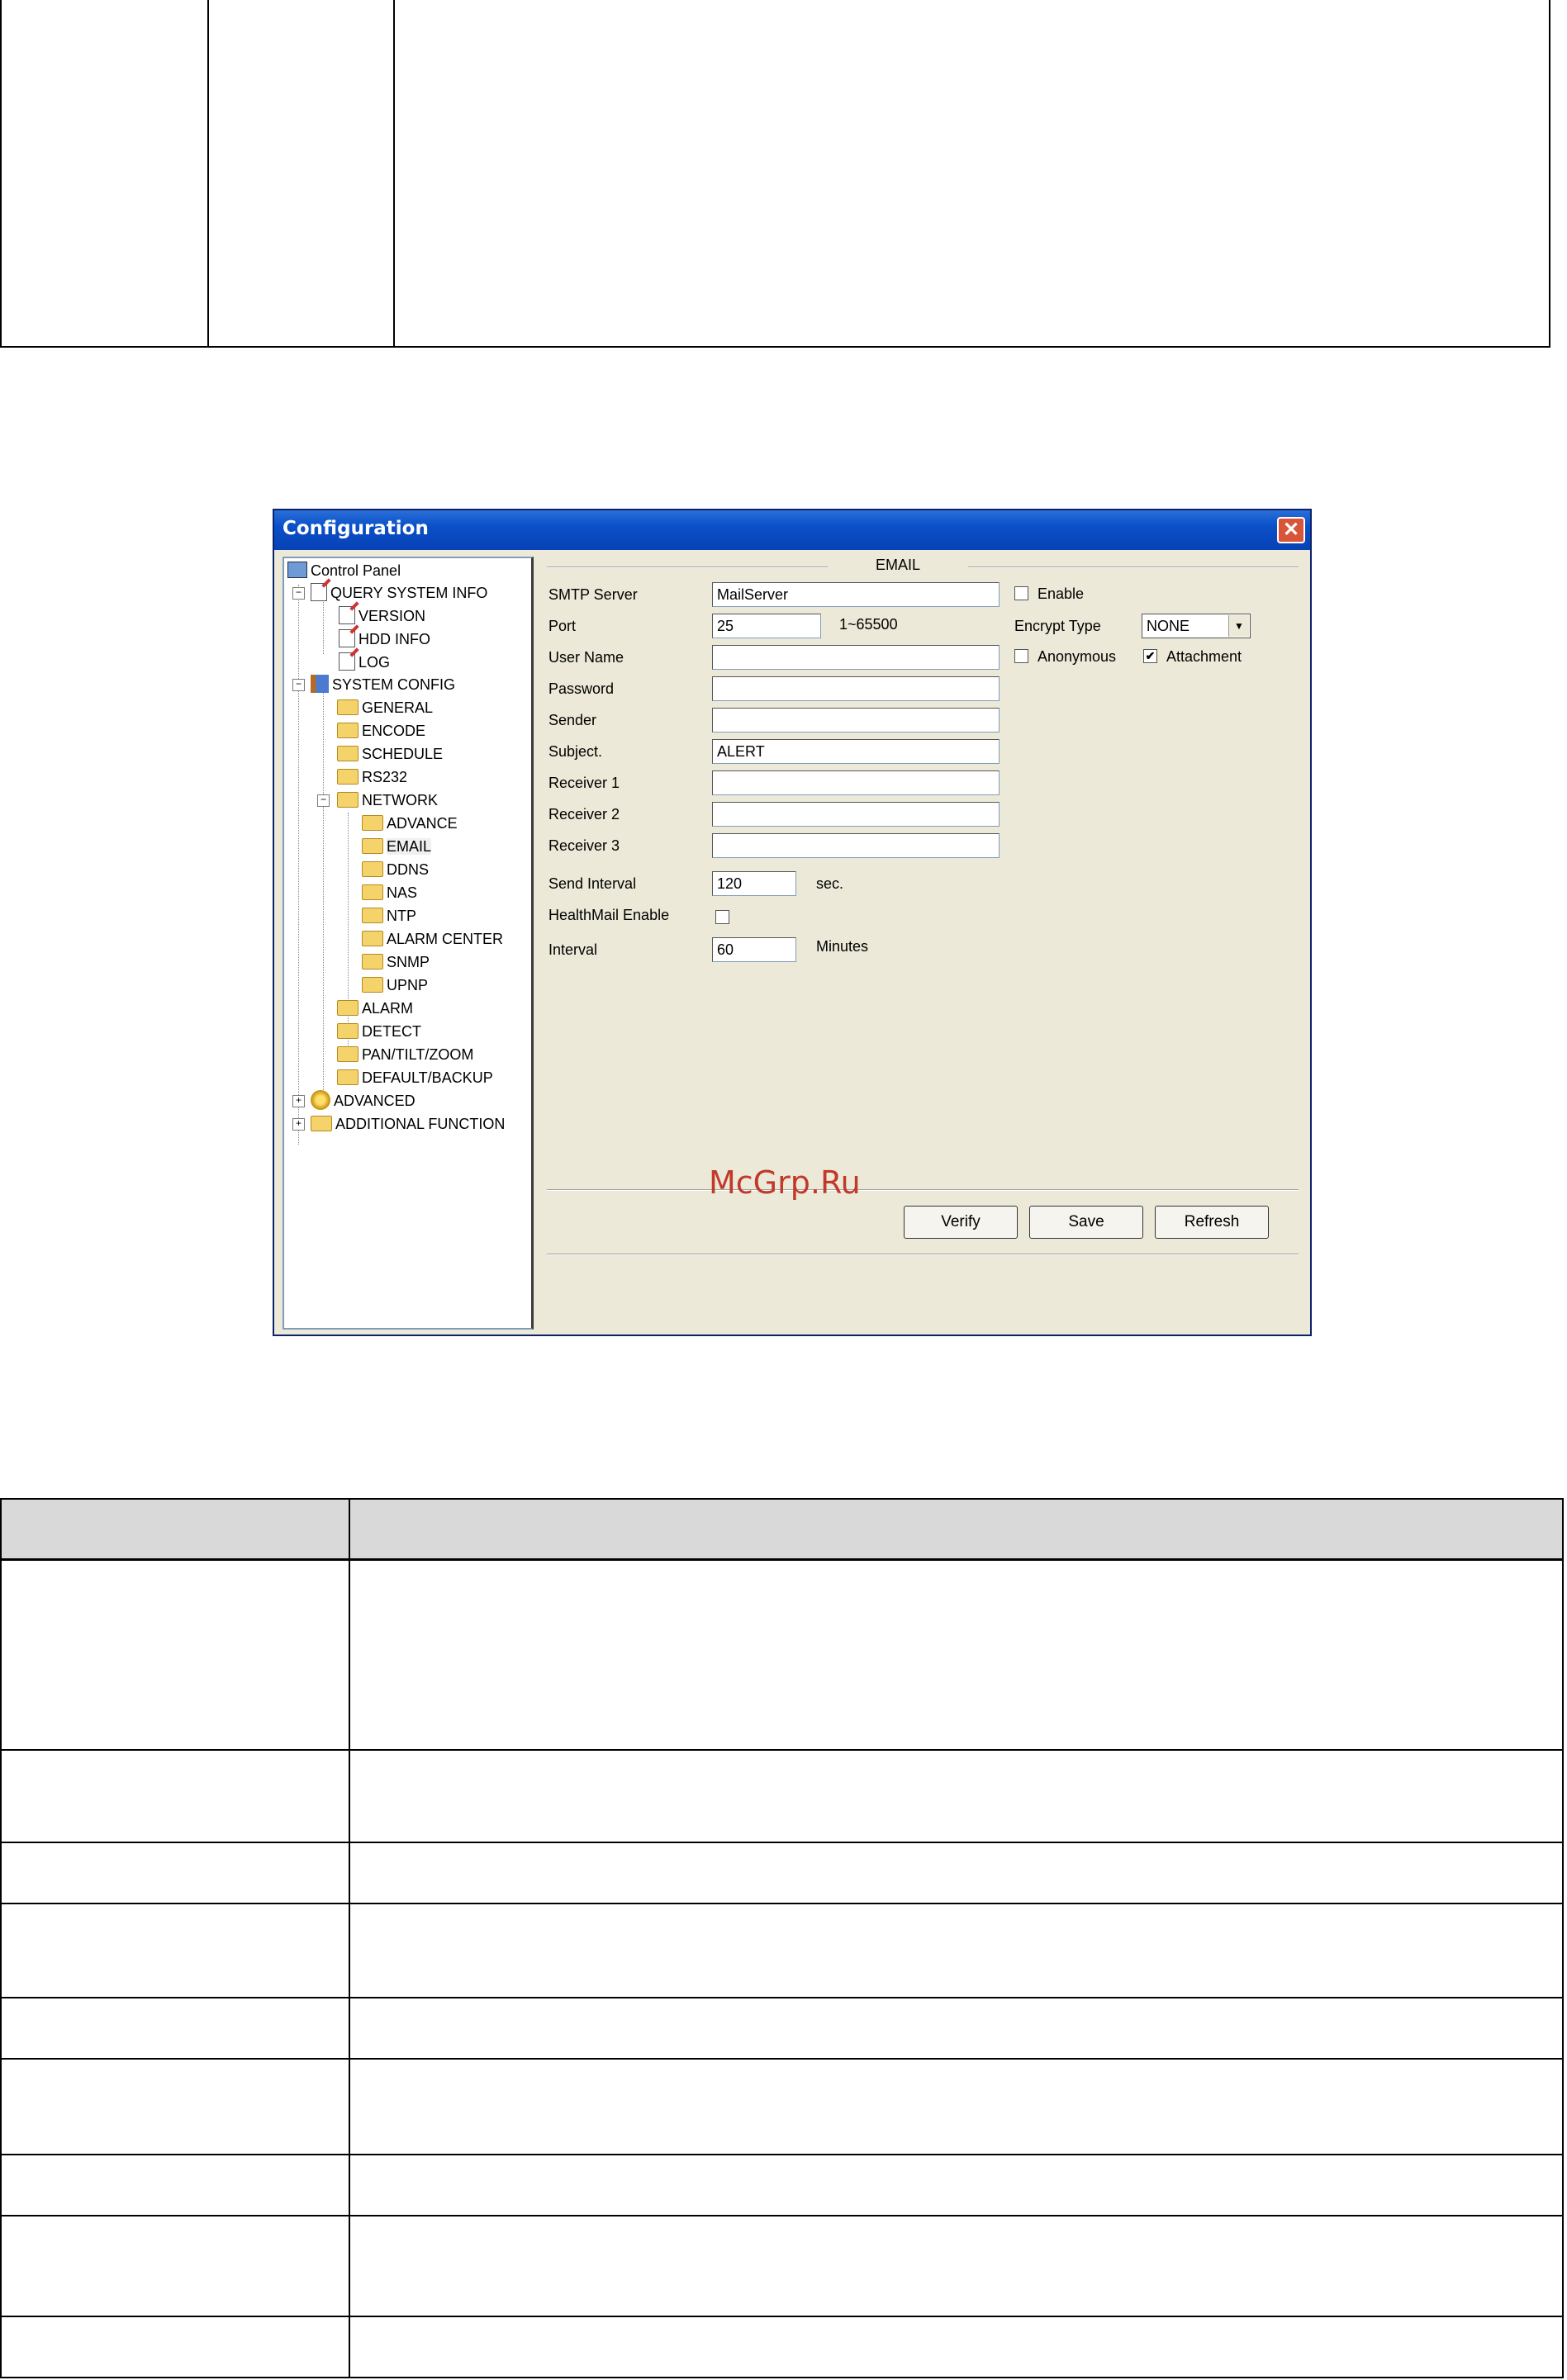 Image resolution: width=1567 pixels, height=2380 pixels. Describe the element at coordinates (349, 1938) in the screenshot. I see `table-column-divider` at that location.